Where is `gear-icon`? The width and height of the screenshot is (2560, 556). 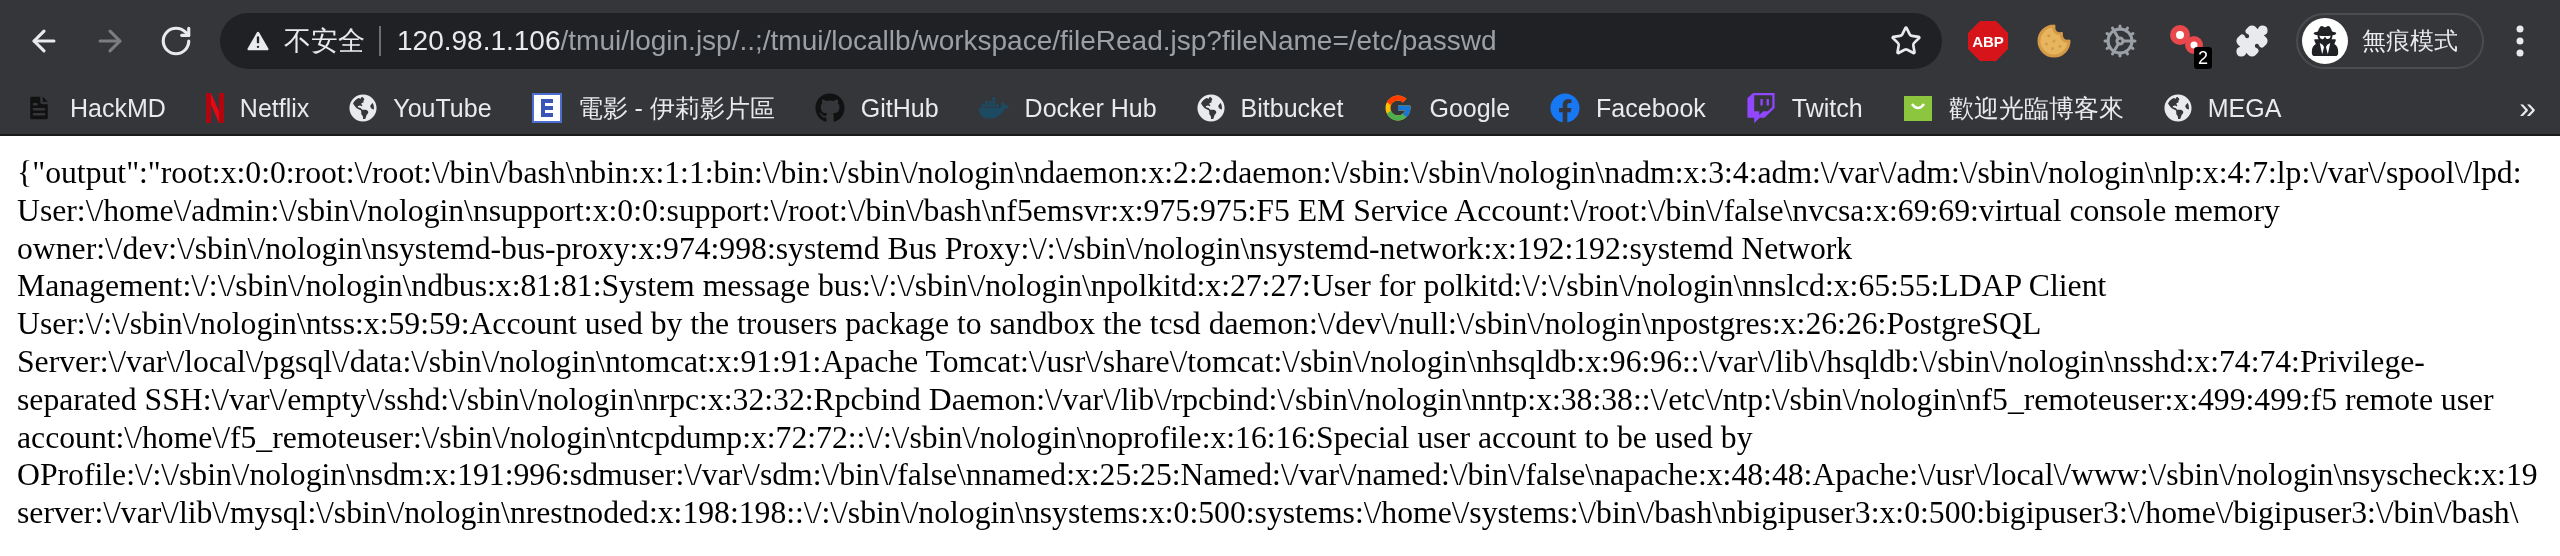
gear-icon is located at coordinates (2120, 41).